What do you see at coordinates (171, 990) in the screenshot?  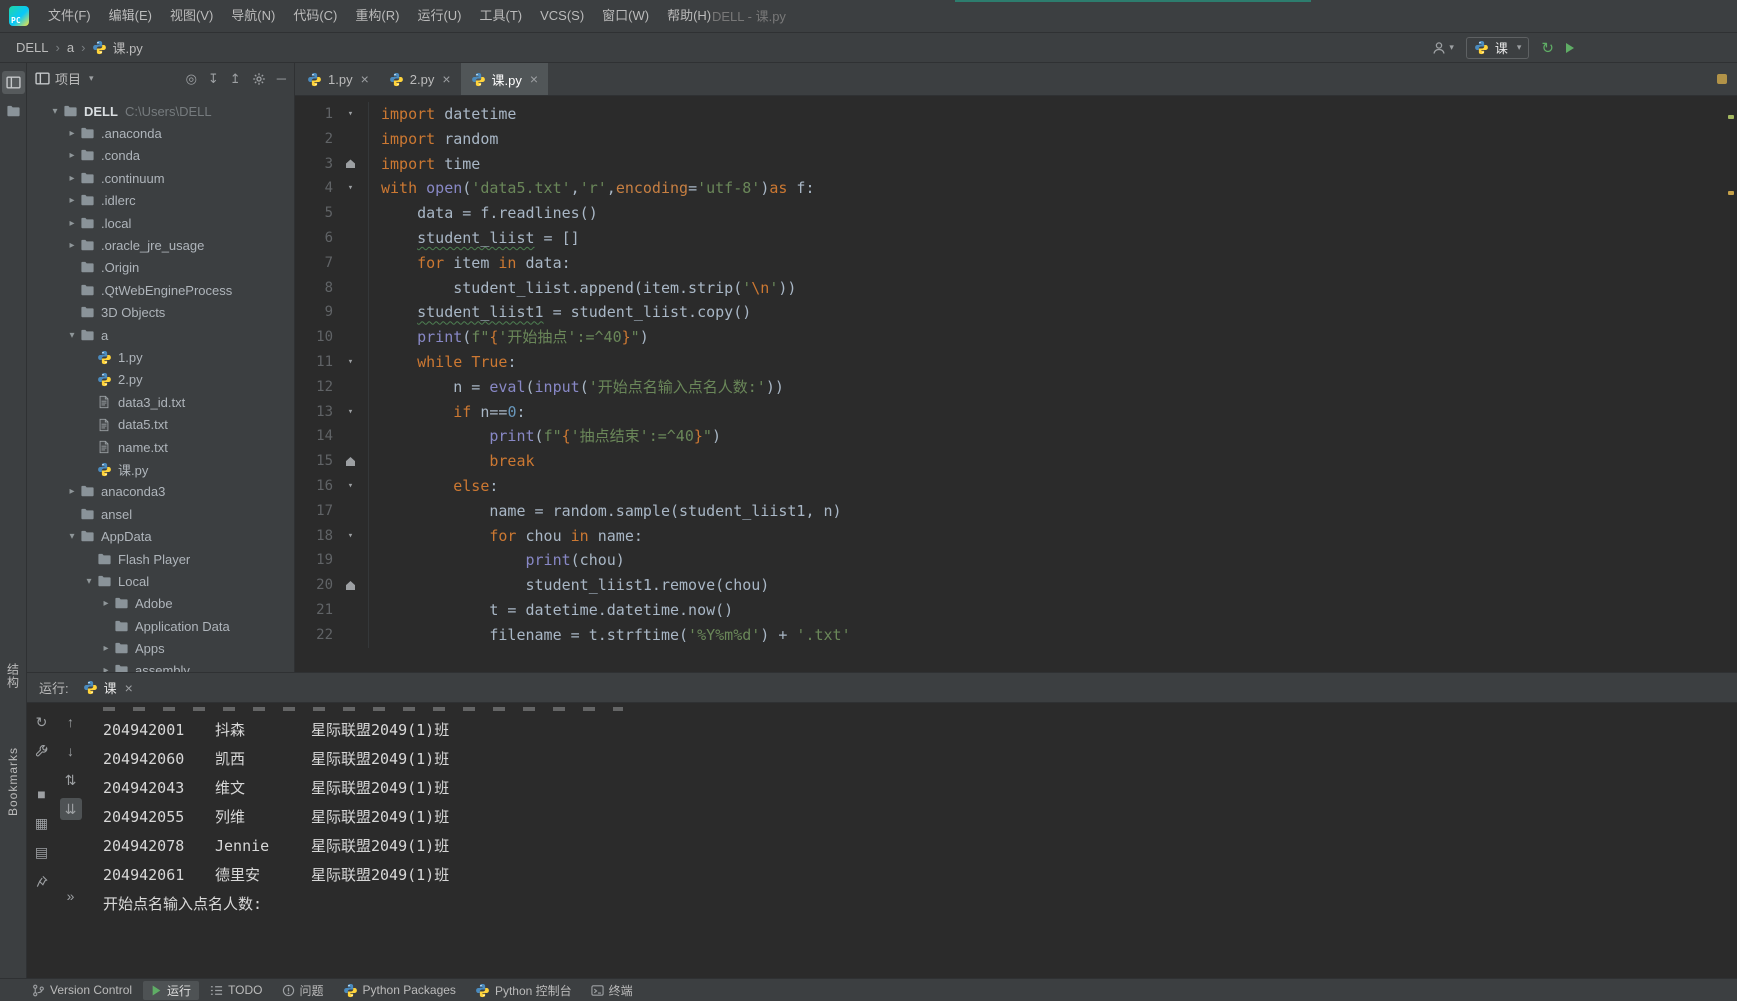 I see `toolwindow-运行: 运行` at bounding box center [171, 990].